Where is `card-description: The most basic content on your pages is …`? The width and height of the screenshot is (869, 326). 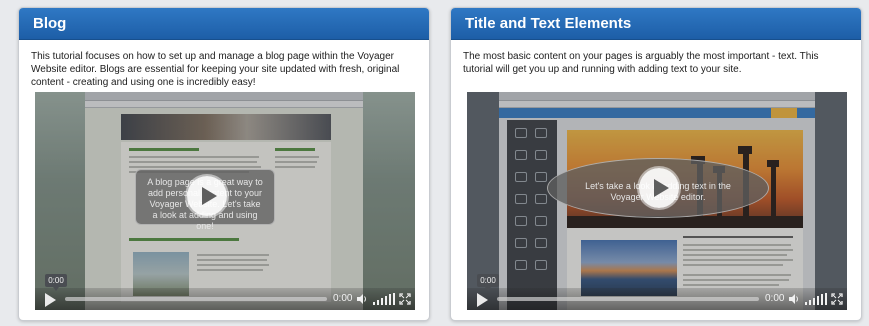
card-description: The most basic content on your pages is … is located at coordinates (641, 63).